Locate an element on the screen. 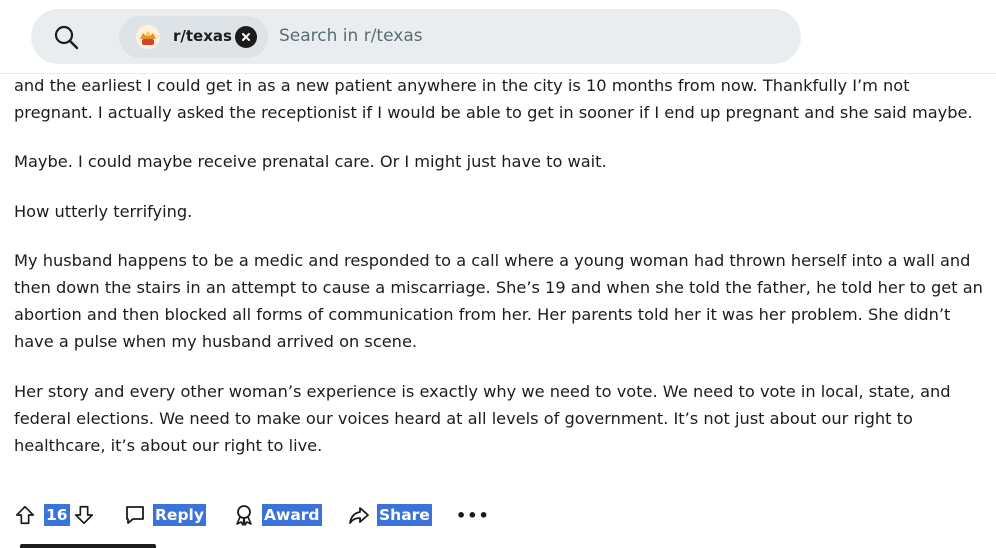 The height and width of the screenshot is (548, 996). close-icon is located at coordinates (246, 37).